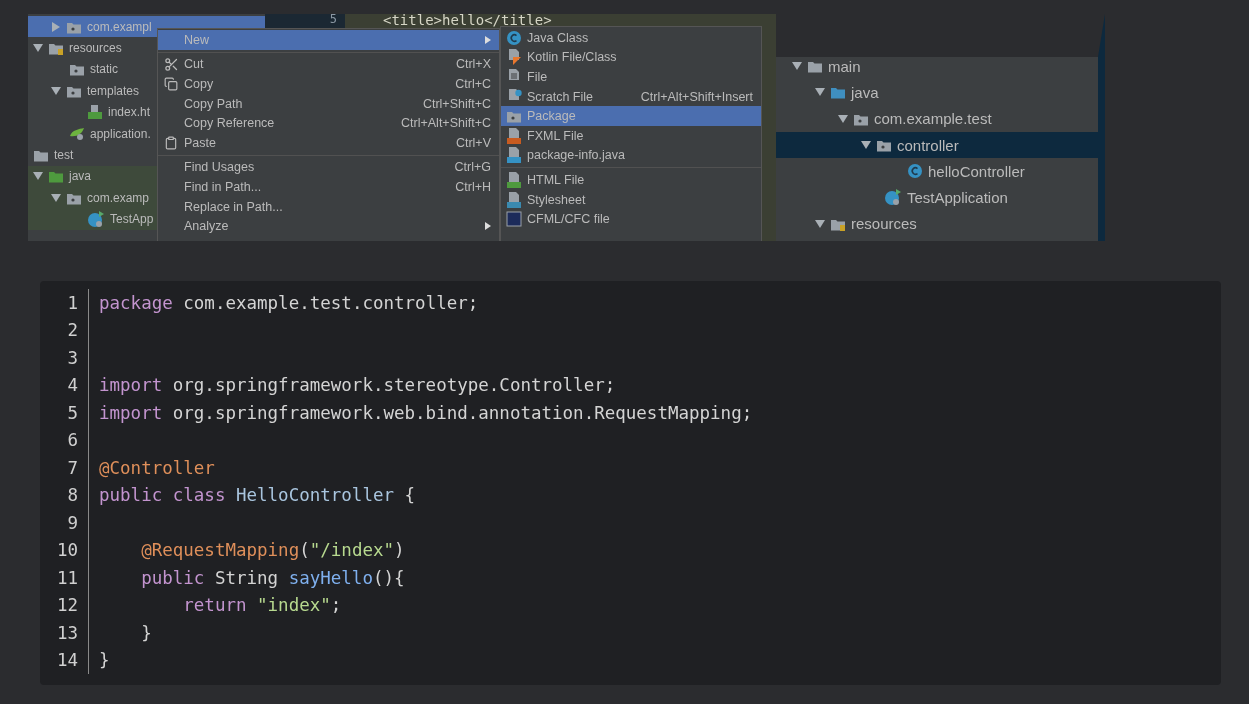  Describe the element at coordinates (64, 495) in the screenshot. I see `line-number: 8` at that location.